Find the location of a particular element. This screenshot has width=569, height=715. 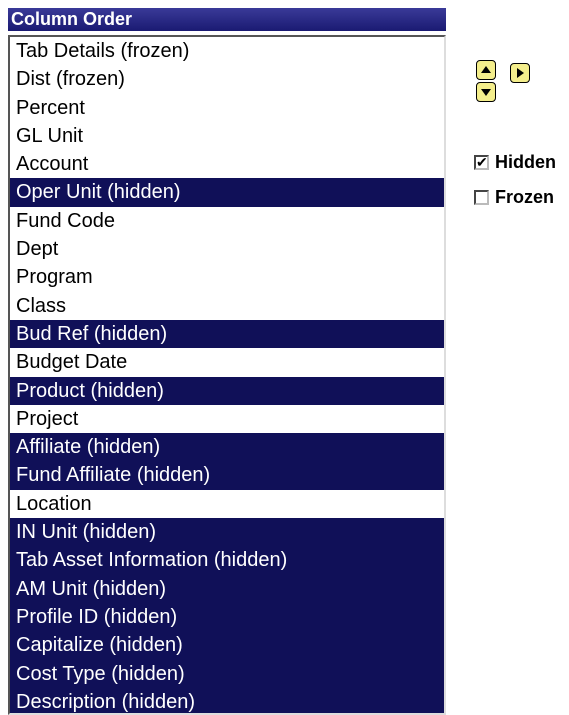

arrow-down-icon is located at coordinates (486, 92).